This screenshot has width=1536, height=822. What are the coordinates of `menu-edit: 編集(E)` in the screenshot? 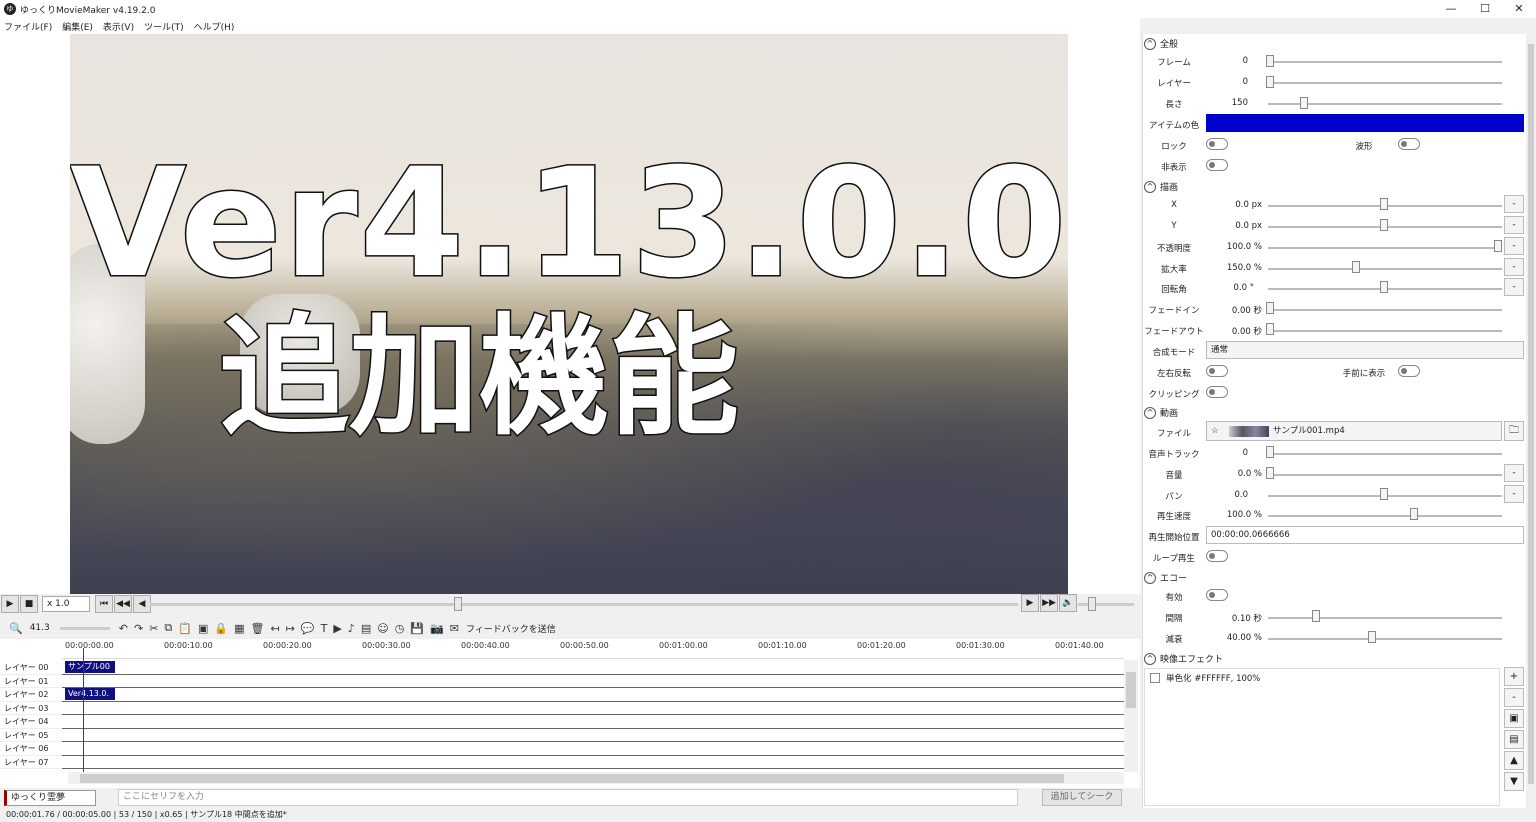 It's located at (77, 26).